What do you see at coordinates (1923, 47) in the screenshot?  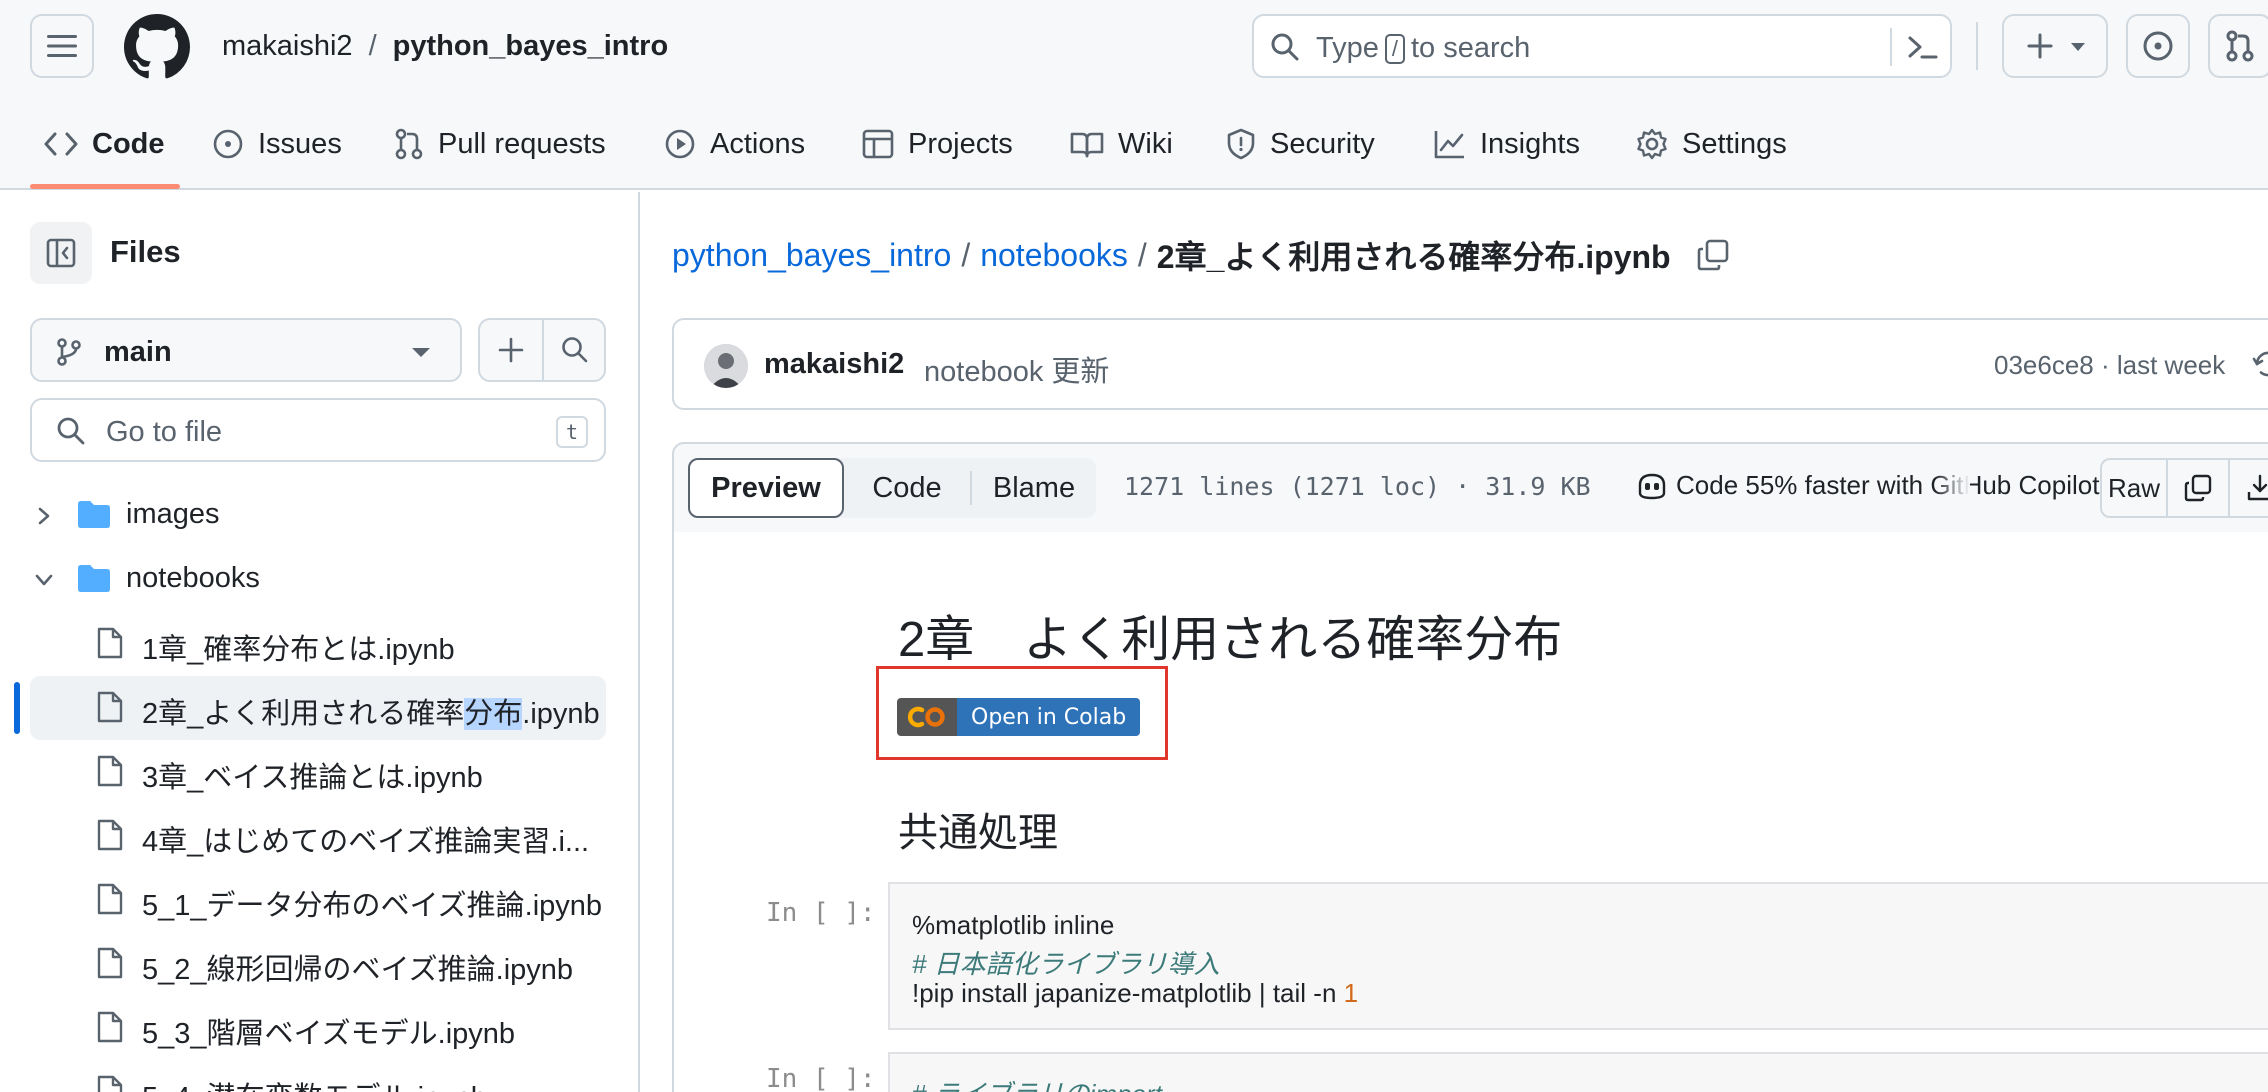 I see `command-palette-icon` at bounding box center [1923, 47].